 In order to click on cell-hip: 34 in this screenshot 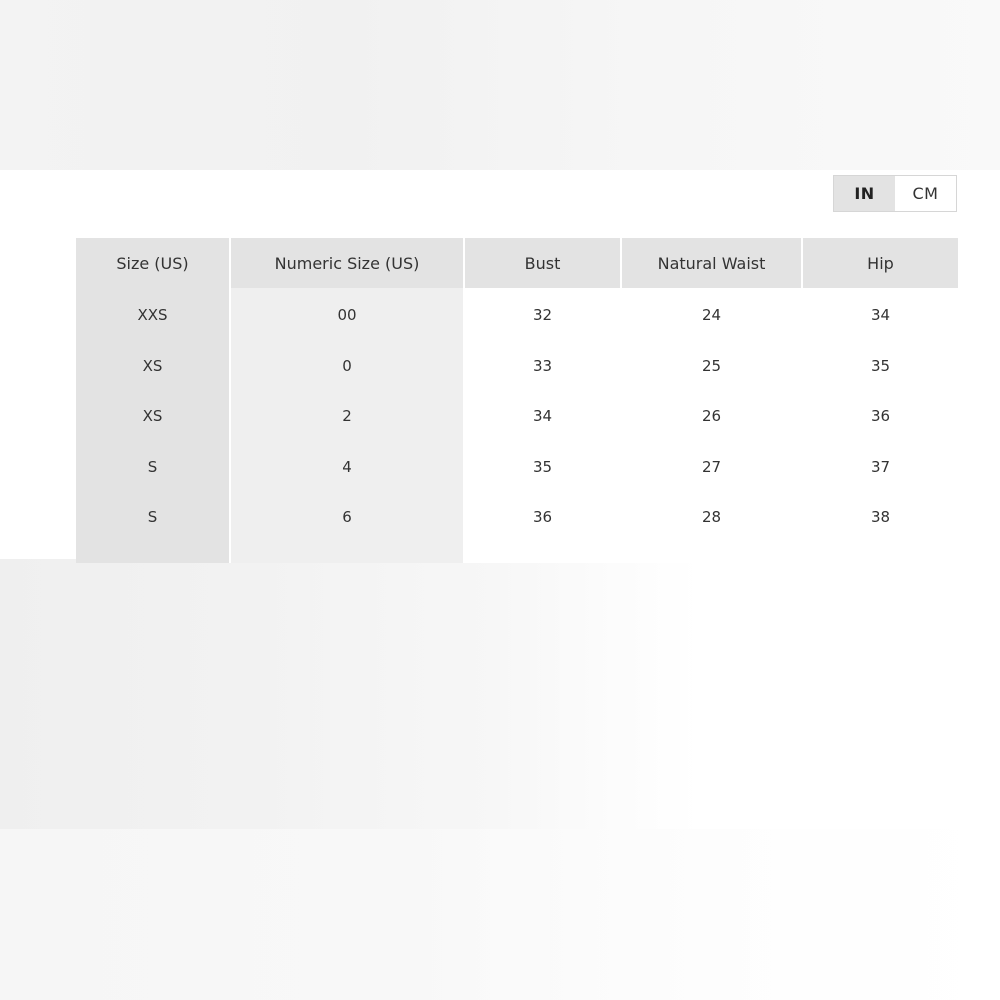, I will do `click(880, 314)`.